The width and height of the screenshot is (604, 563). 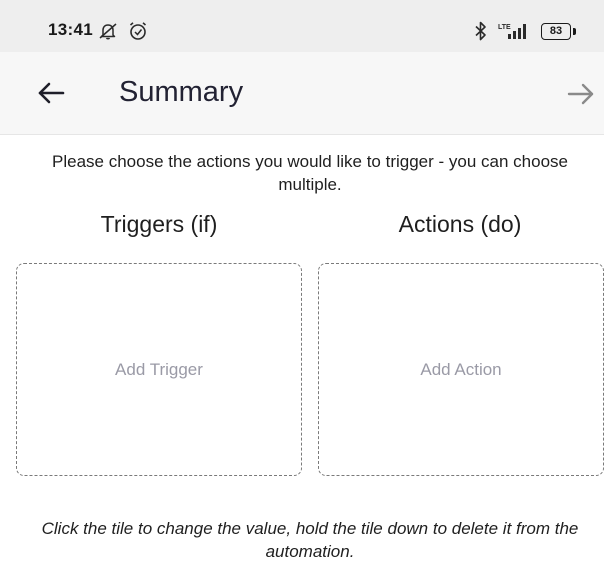 What do you see at coordinates (581, 94) in the screenshot?
I see `forward-arrow-icon` at bounding box center [581, 94].